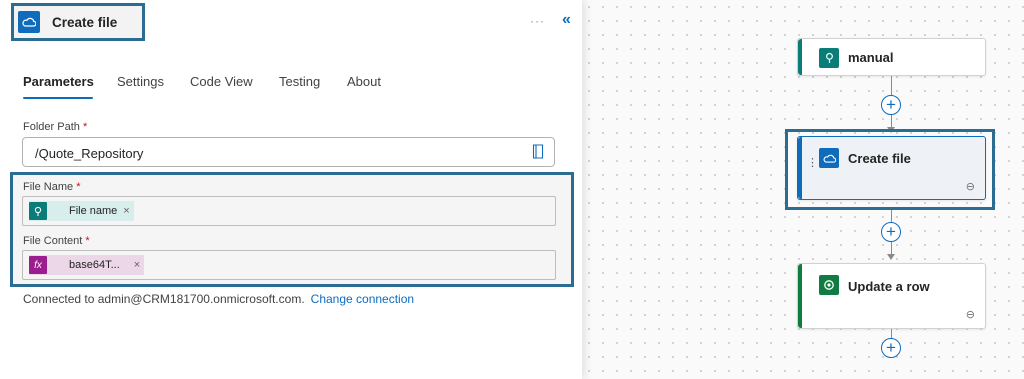  What do you see at coordinates (289, 265) in the screenshot?
I see `file-content-input: fx base64T... ×` at bounding box center [289, 265].